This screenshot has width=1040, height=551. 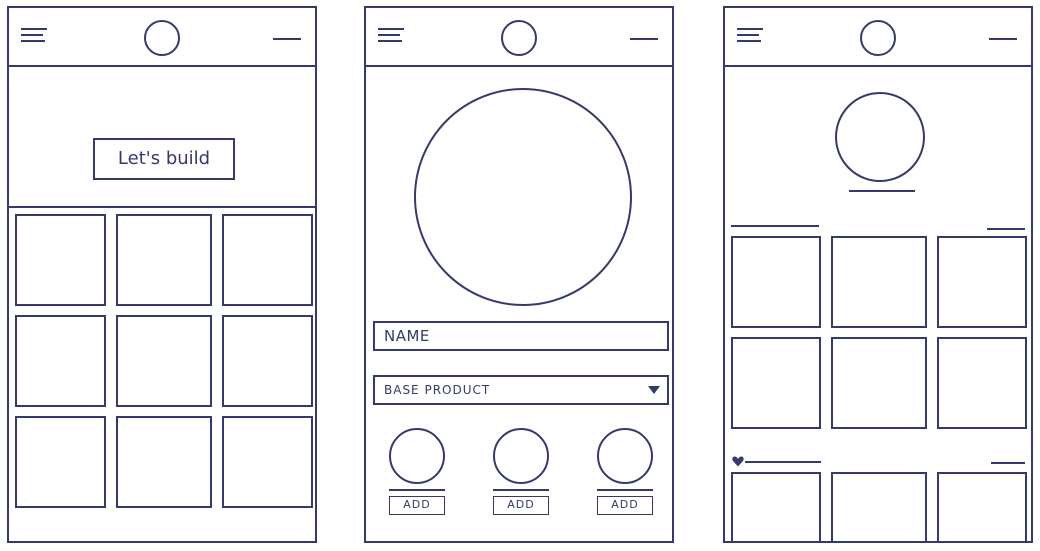 What do you see at coordinates (437, 390) in the screenshot?
I see `base-product-select-value: BASE PRODUCT` at bounding box center [437, 390].